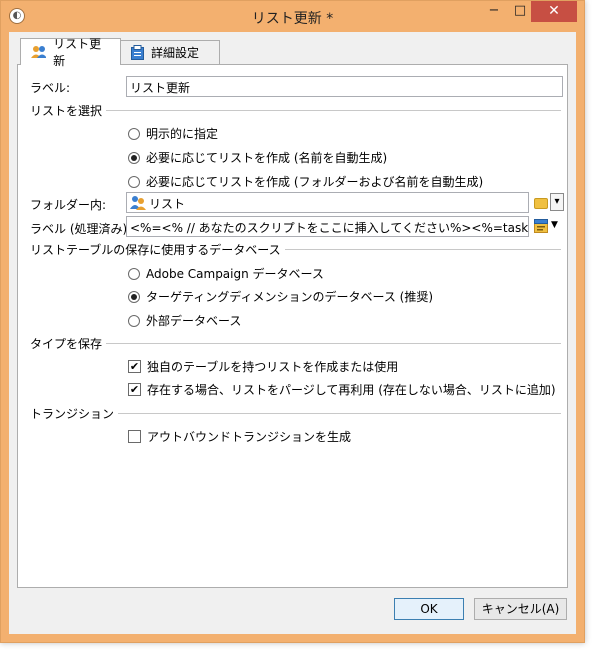  Describe the element at coordinates (520, 11) in the screenshot. I see `maximize-button: □` at that location.